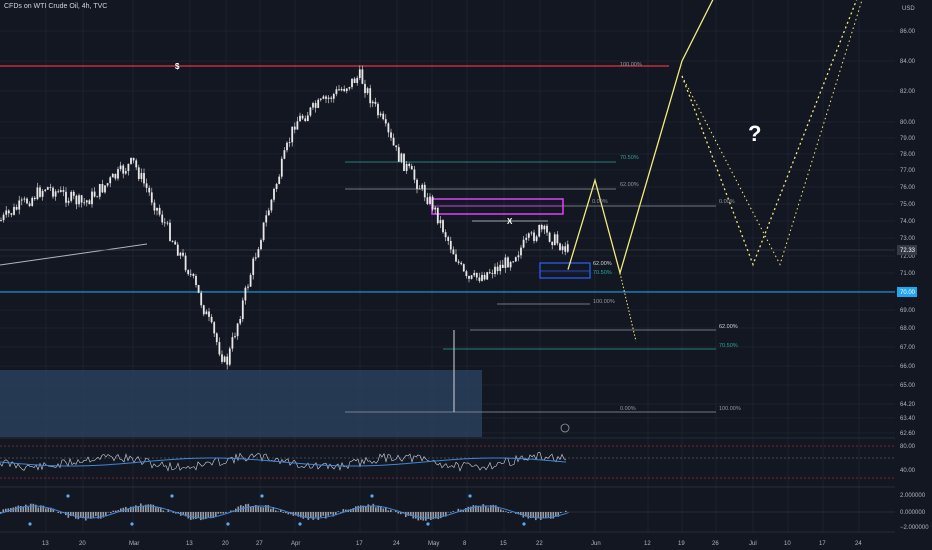 The width and height of the screenshot is (932, 550). I want to click on time-tick-label: 24, so click(396, 544).